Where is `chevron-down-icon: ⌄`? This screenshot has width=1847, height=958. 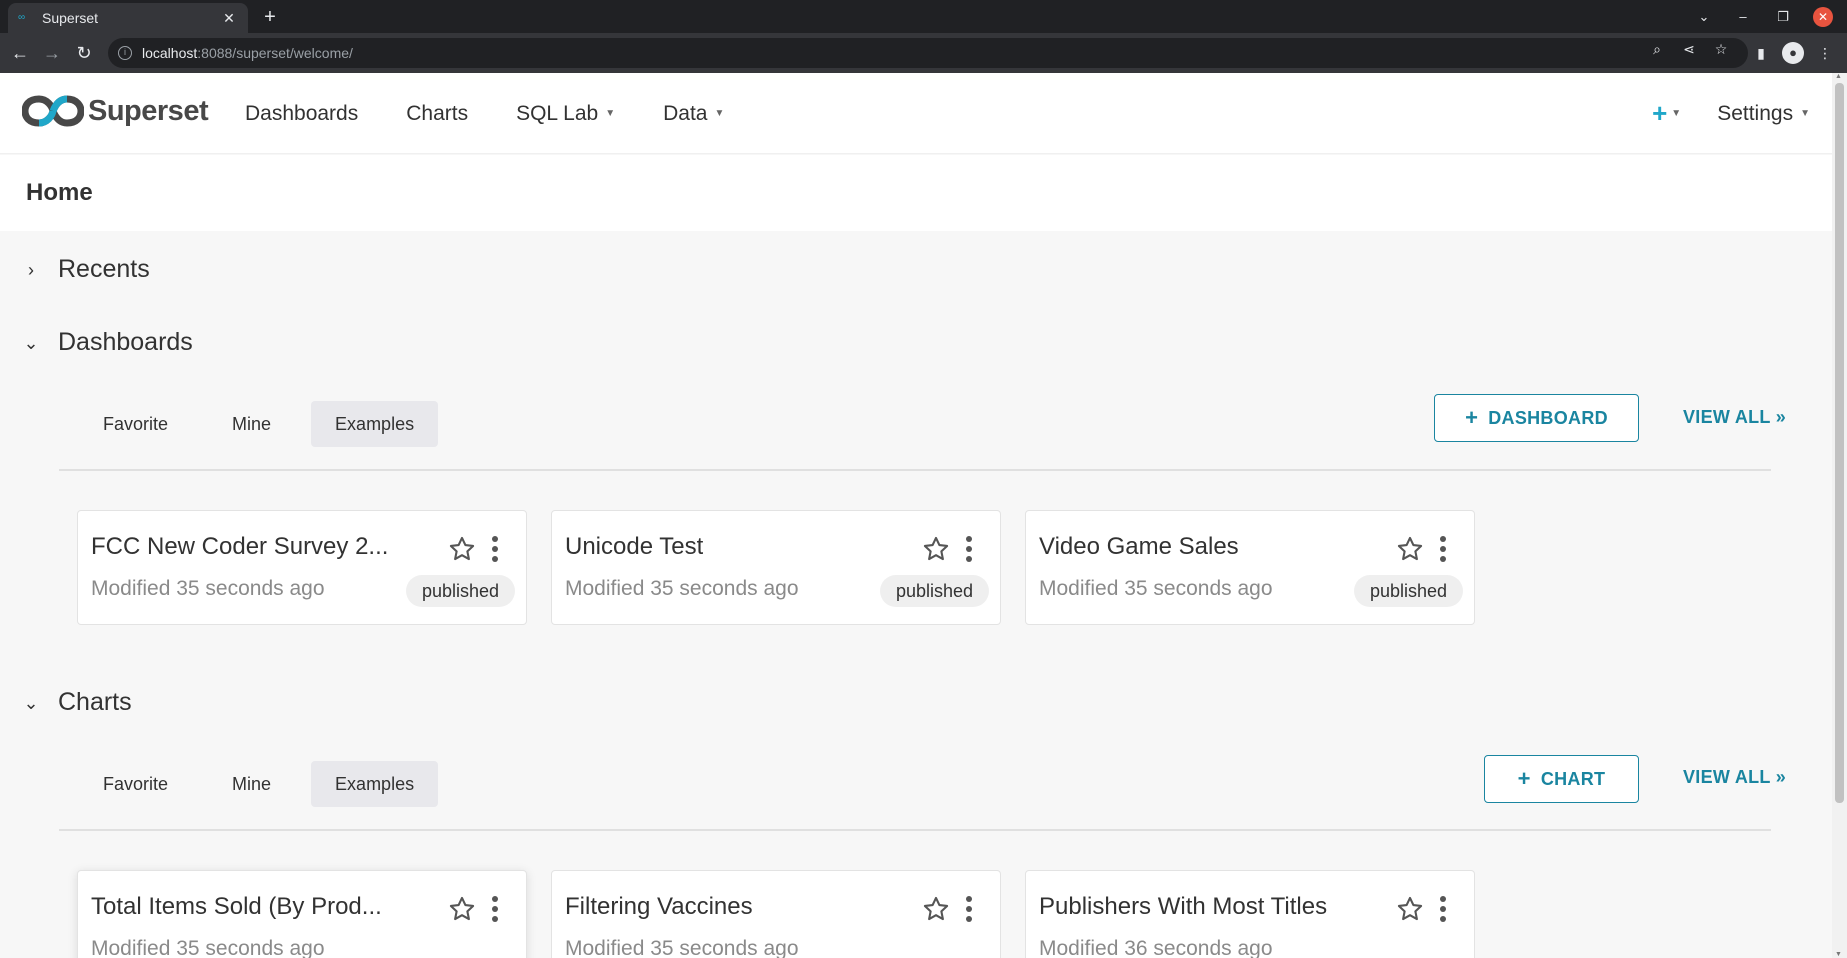 chevron-down-icon: ⌄ is located at coordinates (31, 702).